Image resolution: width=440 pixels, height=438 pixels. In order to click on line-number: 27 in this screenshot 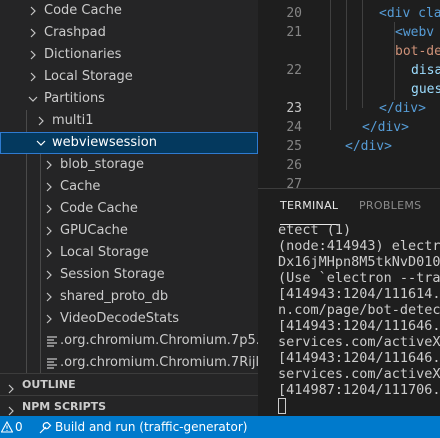, I will do `click(294, 182)`.